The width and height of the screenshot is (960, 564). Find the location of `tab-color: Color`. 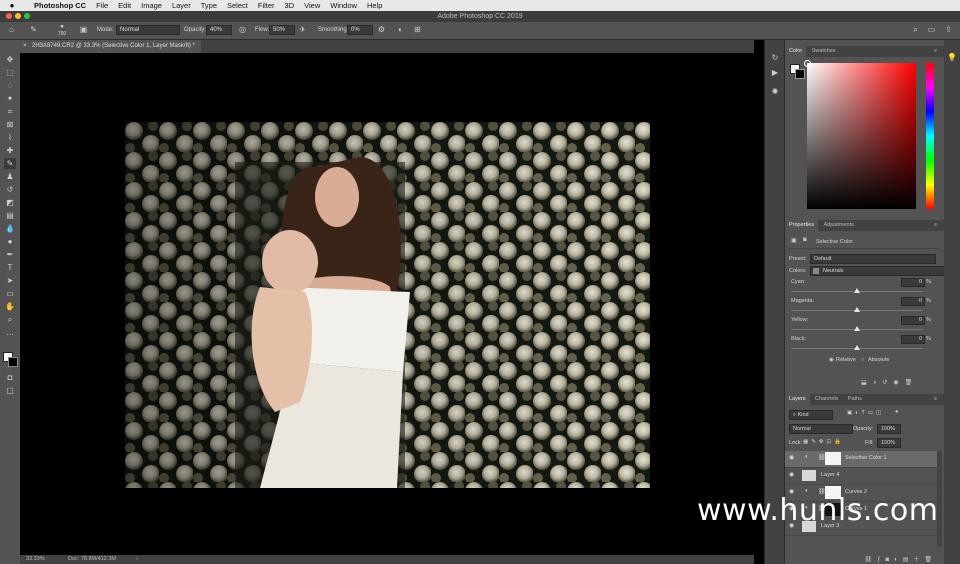

tab-color: Color is located at coordinates (796, 51).